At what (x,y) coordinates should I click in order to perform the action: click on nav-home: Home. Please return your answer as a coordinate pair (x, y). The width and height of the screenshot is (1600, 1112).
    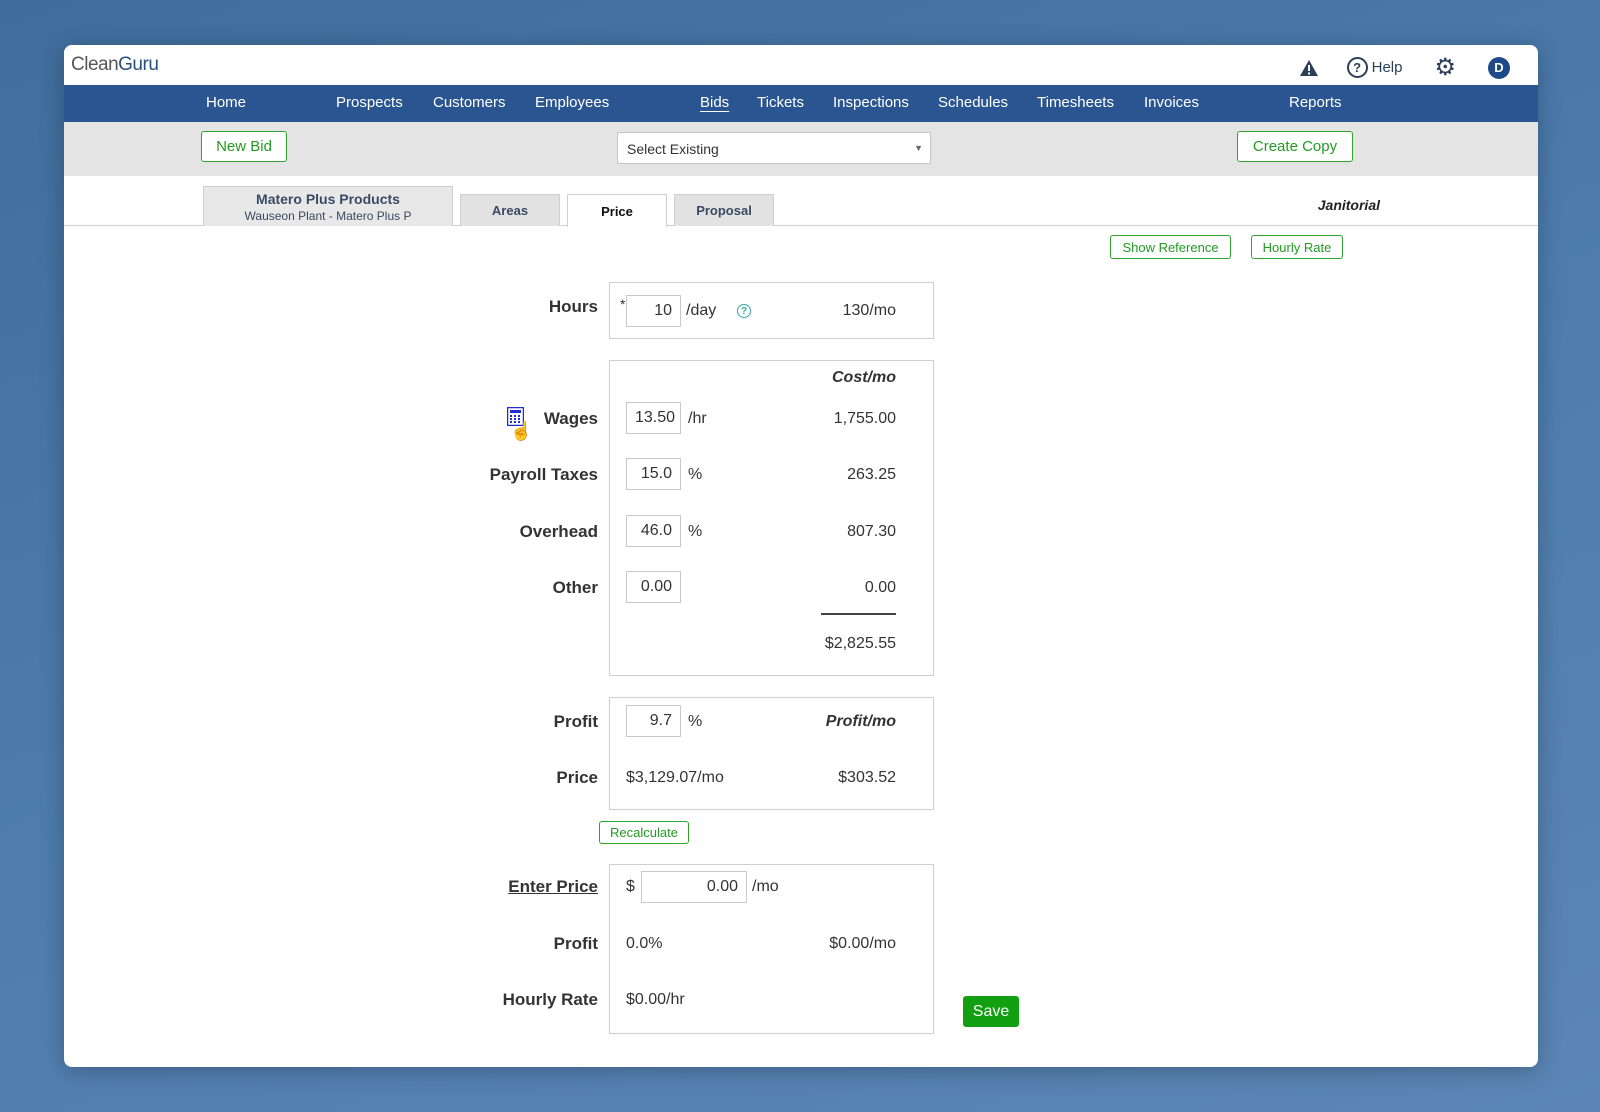
    Looking at the image, I should click on (226, 102).